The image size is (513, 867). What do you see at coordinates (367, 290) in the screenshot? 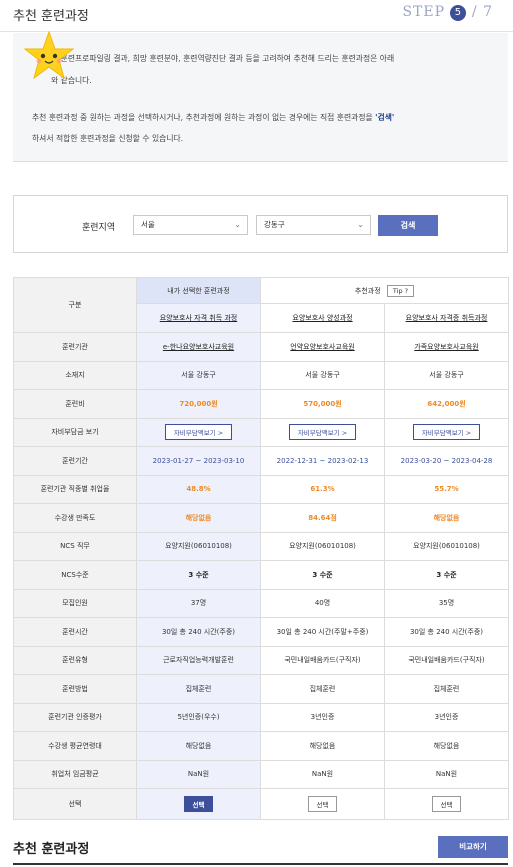
I see `header-recommended-label: 추천과정` at bounding box center [367, 290].